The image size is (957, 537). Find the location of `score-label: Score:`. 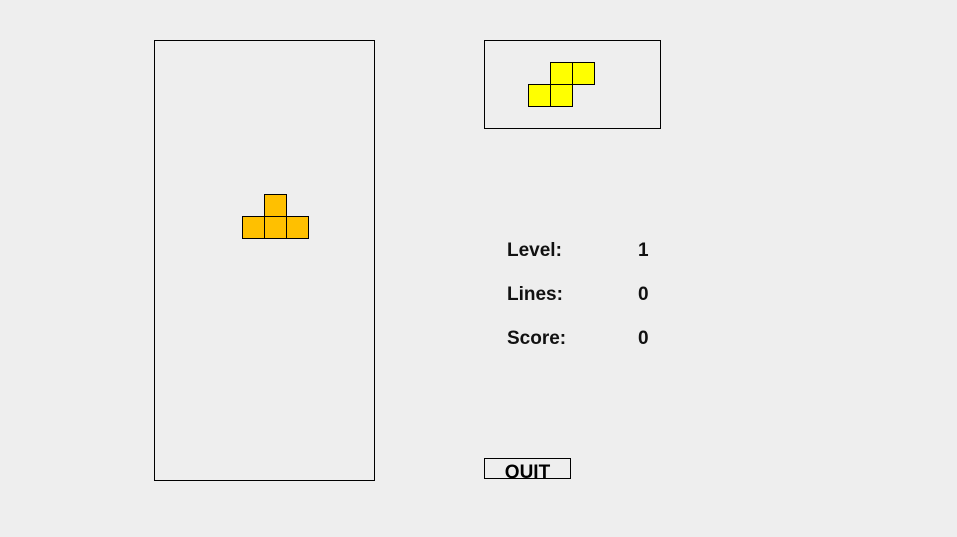

score-label: Score: is located at coordinates (537, 338).